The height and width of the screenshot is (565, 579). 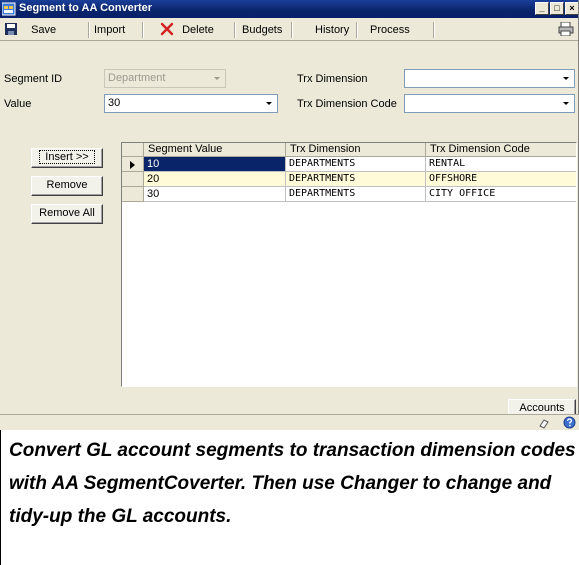 What do you see at coordinates (569, 424) in the screenshot?
I see `help-icon` at bounding box center [569, 424].